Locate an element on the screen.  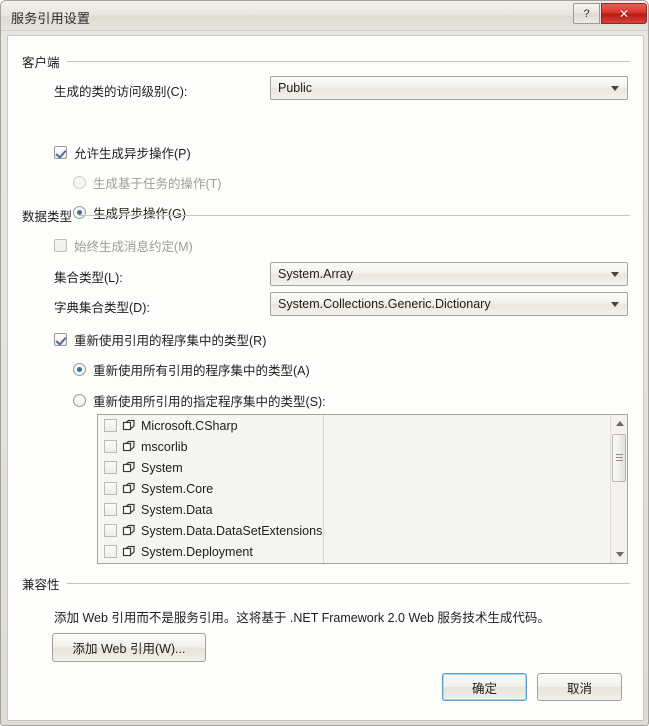
reuse-specified-radio is located at coordinates (79, 400).